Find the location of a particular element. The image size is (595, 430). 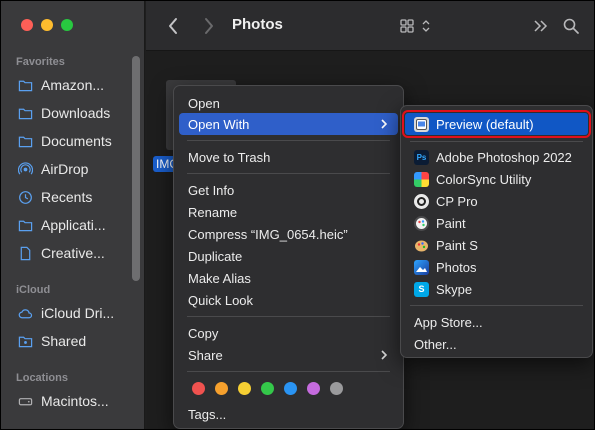

app-item-label: ColorSync Utility is located at coordinates (484, 179).